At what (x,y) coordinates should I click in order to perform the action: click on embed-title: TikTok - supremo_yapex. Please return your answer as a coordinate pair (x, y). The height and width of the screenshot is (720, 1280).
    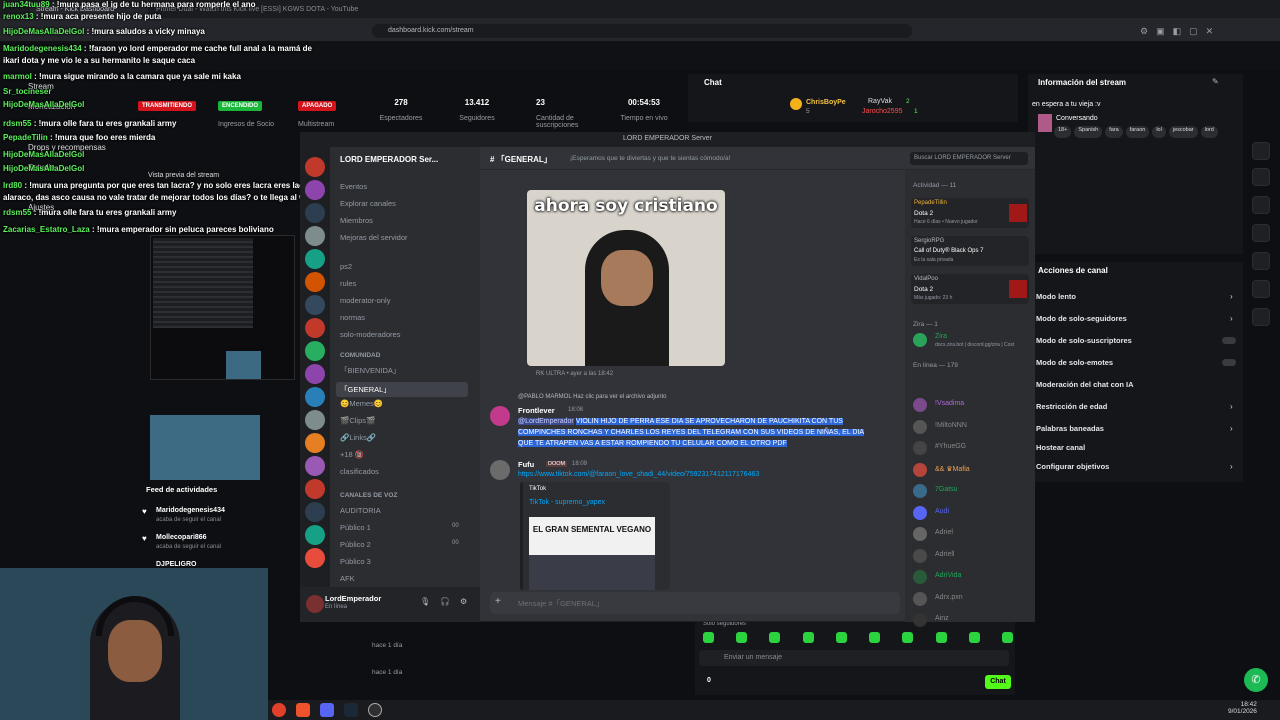
    Looking at the image, I should click on (567, 502).